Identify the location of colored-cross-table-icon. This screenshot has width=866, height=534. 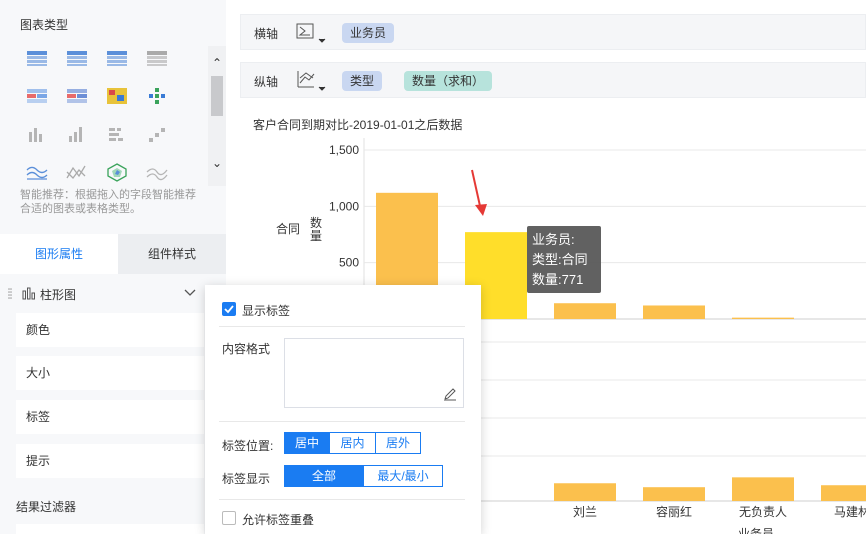
(77, 96).